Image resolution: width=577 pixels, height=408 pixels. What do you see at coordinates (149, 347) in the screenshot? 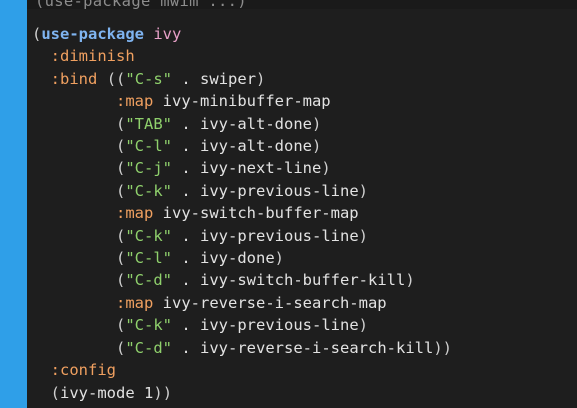
I see `key-string: "C-d"` at bounding box center [149, 347].